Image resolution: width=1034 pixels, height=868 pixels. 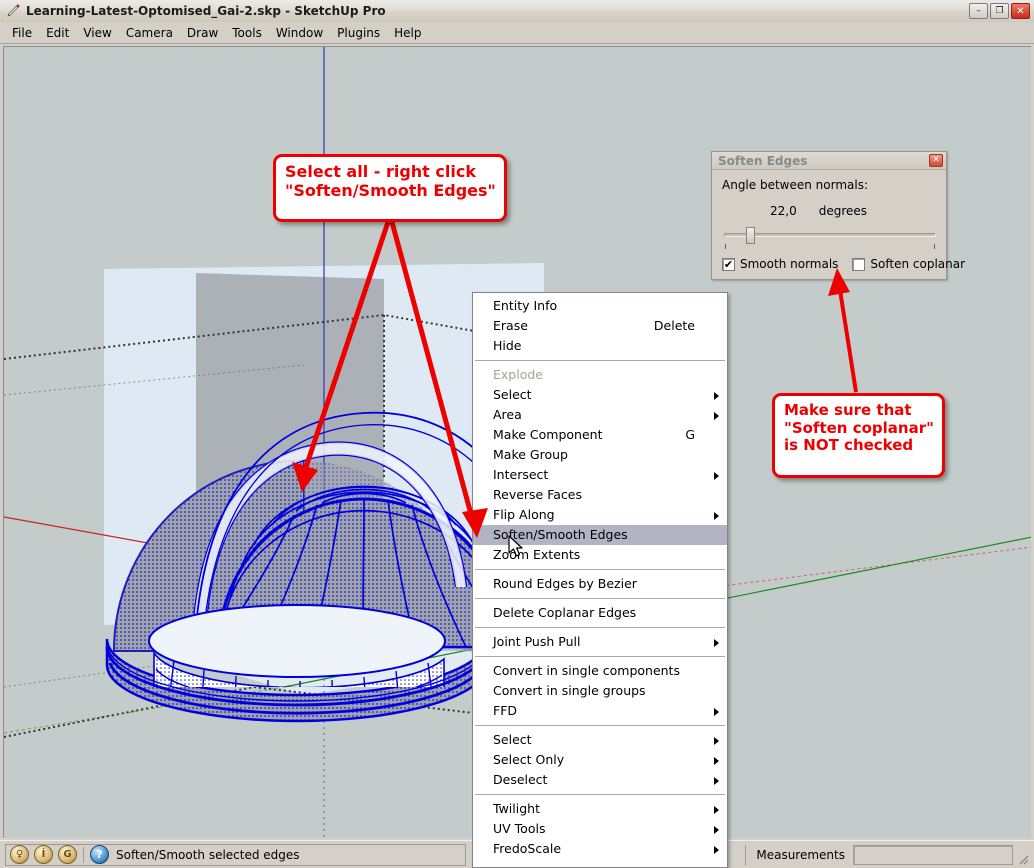 I want to click on context-menu-item-convert-in-single-components: Convert in single components, so click(x=600, y=671).